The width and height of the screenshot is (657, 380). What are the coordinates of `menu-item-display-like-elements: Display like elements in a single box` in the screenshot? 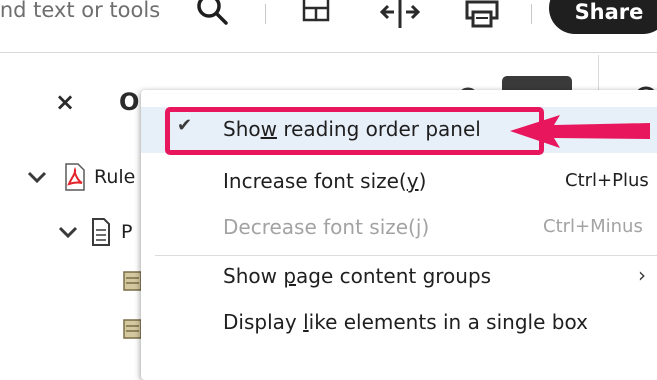 It's located at (399, 323).